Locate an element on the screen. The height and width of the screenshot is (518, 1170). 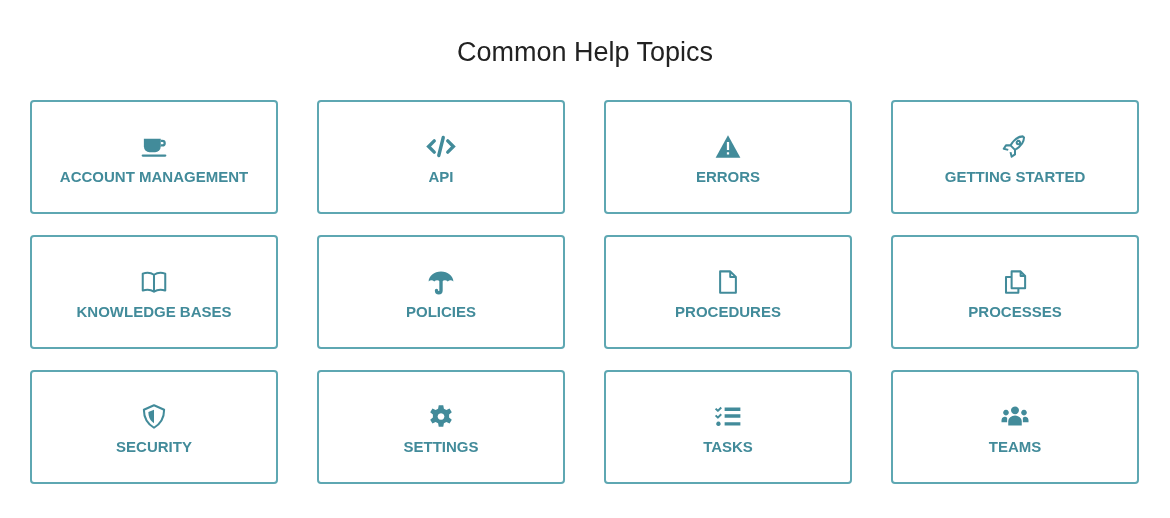
topic-card: SETTINGS is located at coordinates (441, 427).